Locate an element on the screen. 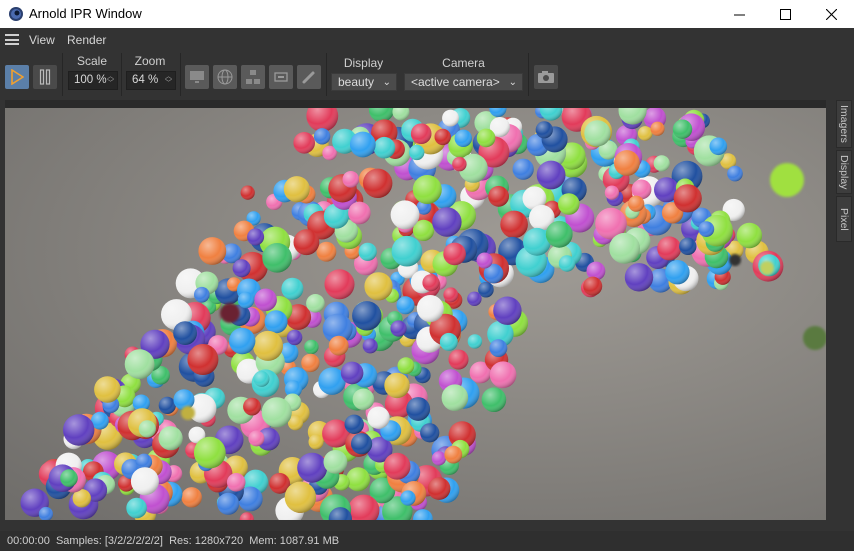 This screenshot has height=551, width=854. start-render-button is located at coordinates (17, 77).